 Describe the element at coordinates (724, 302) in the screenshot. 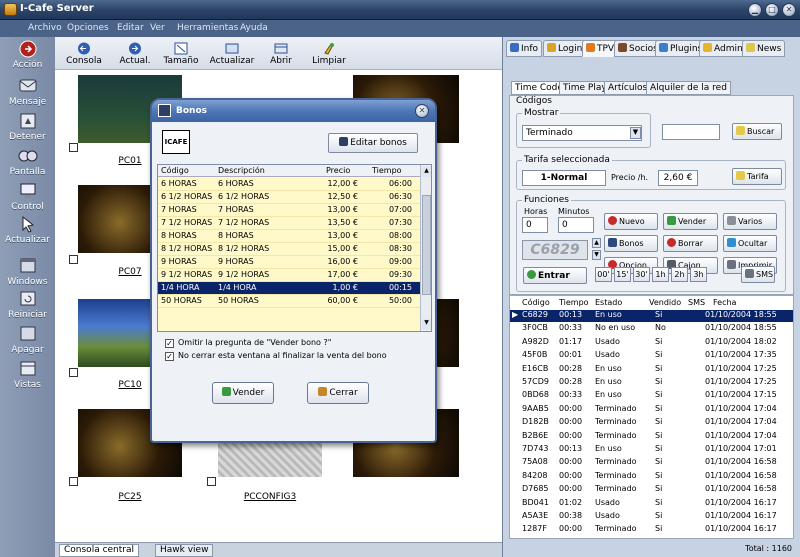

I see `col-fecha: Fecha` at that location.